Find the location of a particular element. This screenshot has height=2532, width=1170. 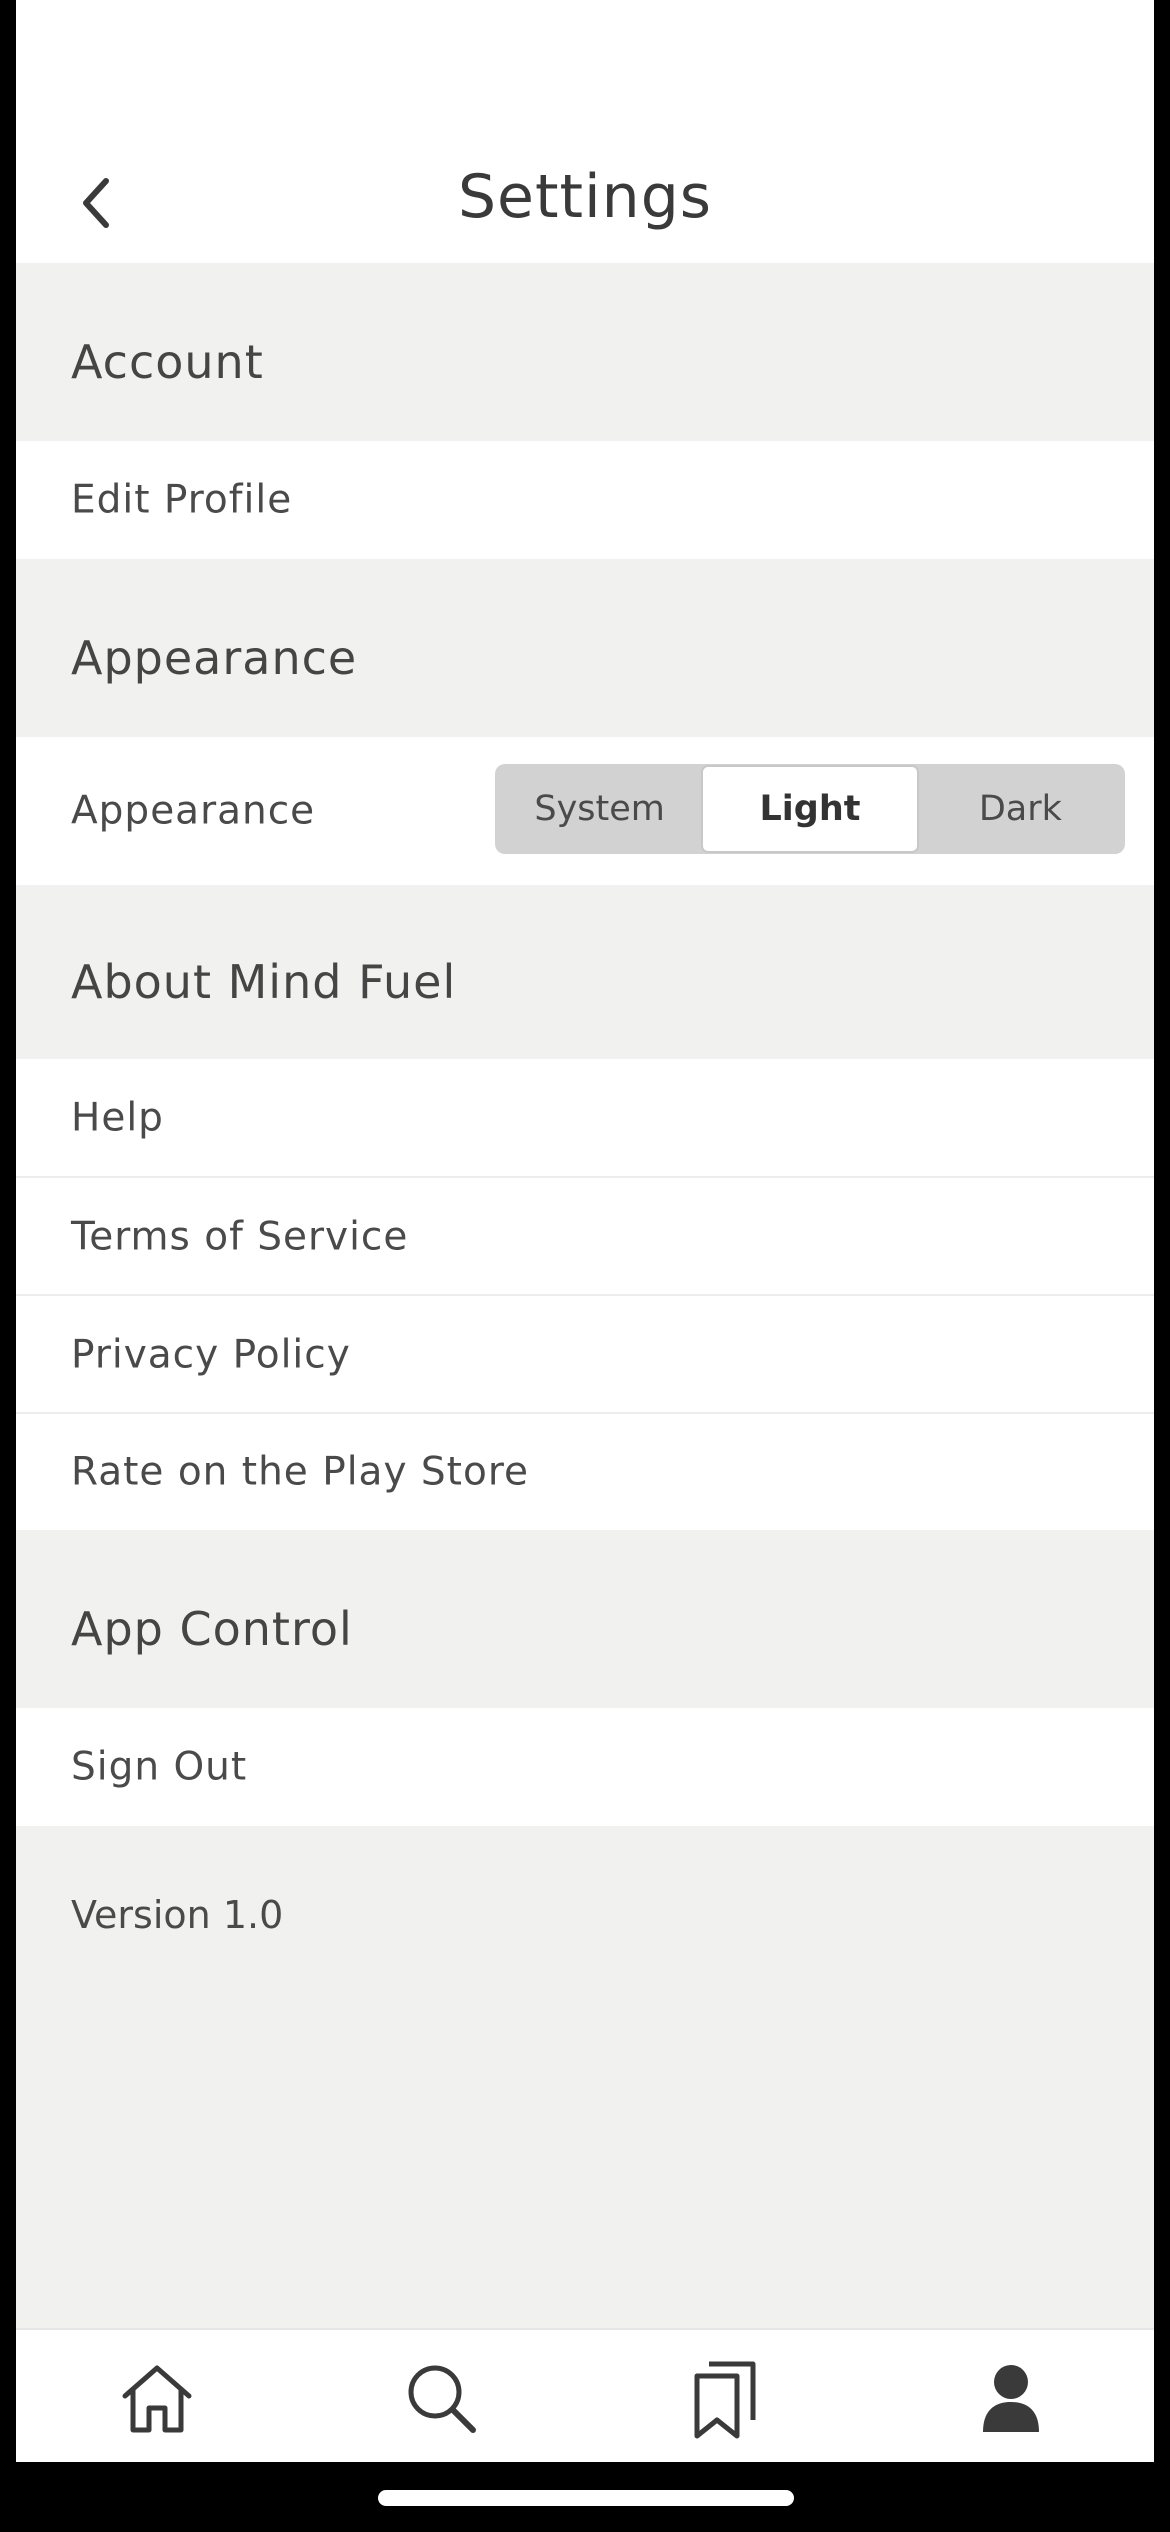

row-label: Privacy Policy is located at coordinates (211, 1355).